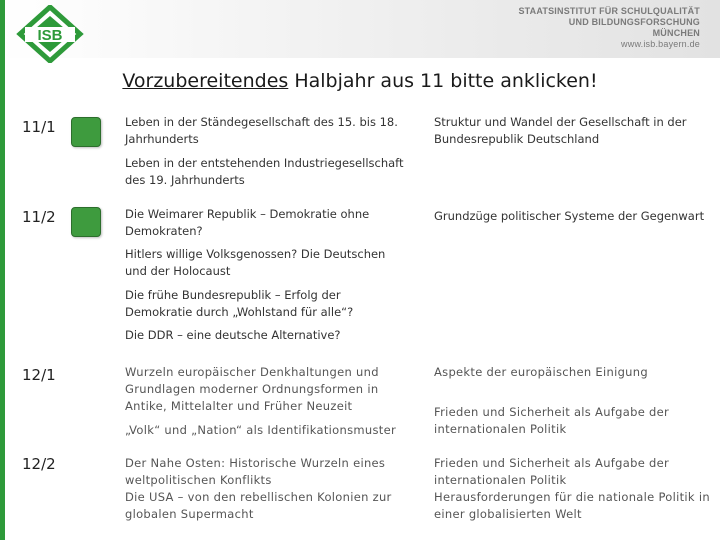  What do you see at coordinates (39, 127) in the screenshot?
I see `semester-label-11-1: 11/1` at bounding box center [39, 127].